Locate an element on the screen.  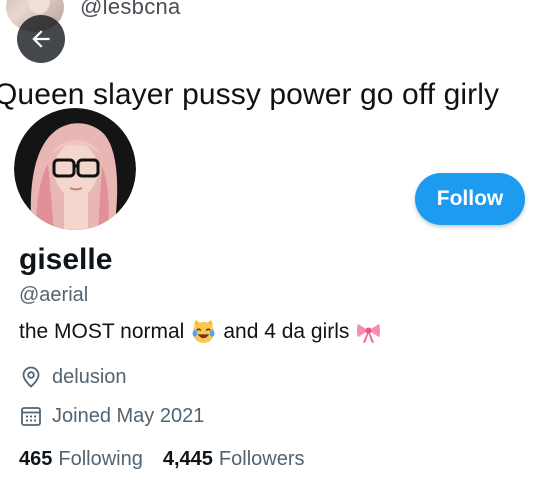
followers-label: Followers is located at coordinates (261, 459).